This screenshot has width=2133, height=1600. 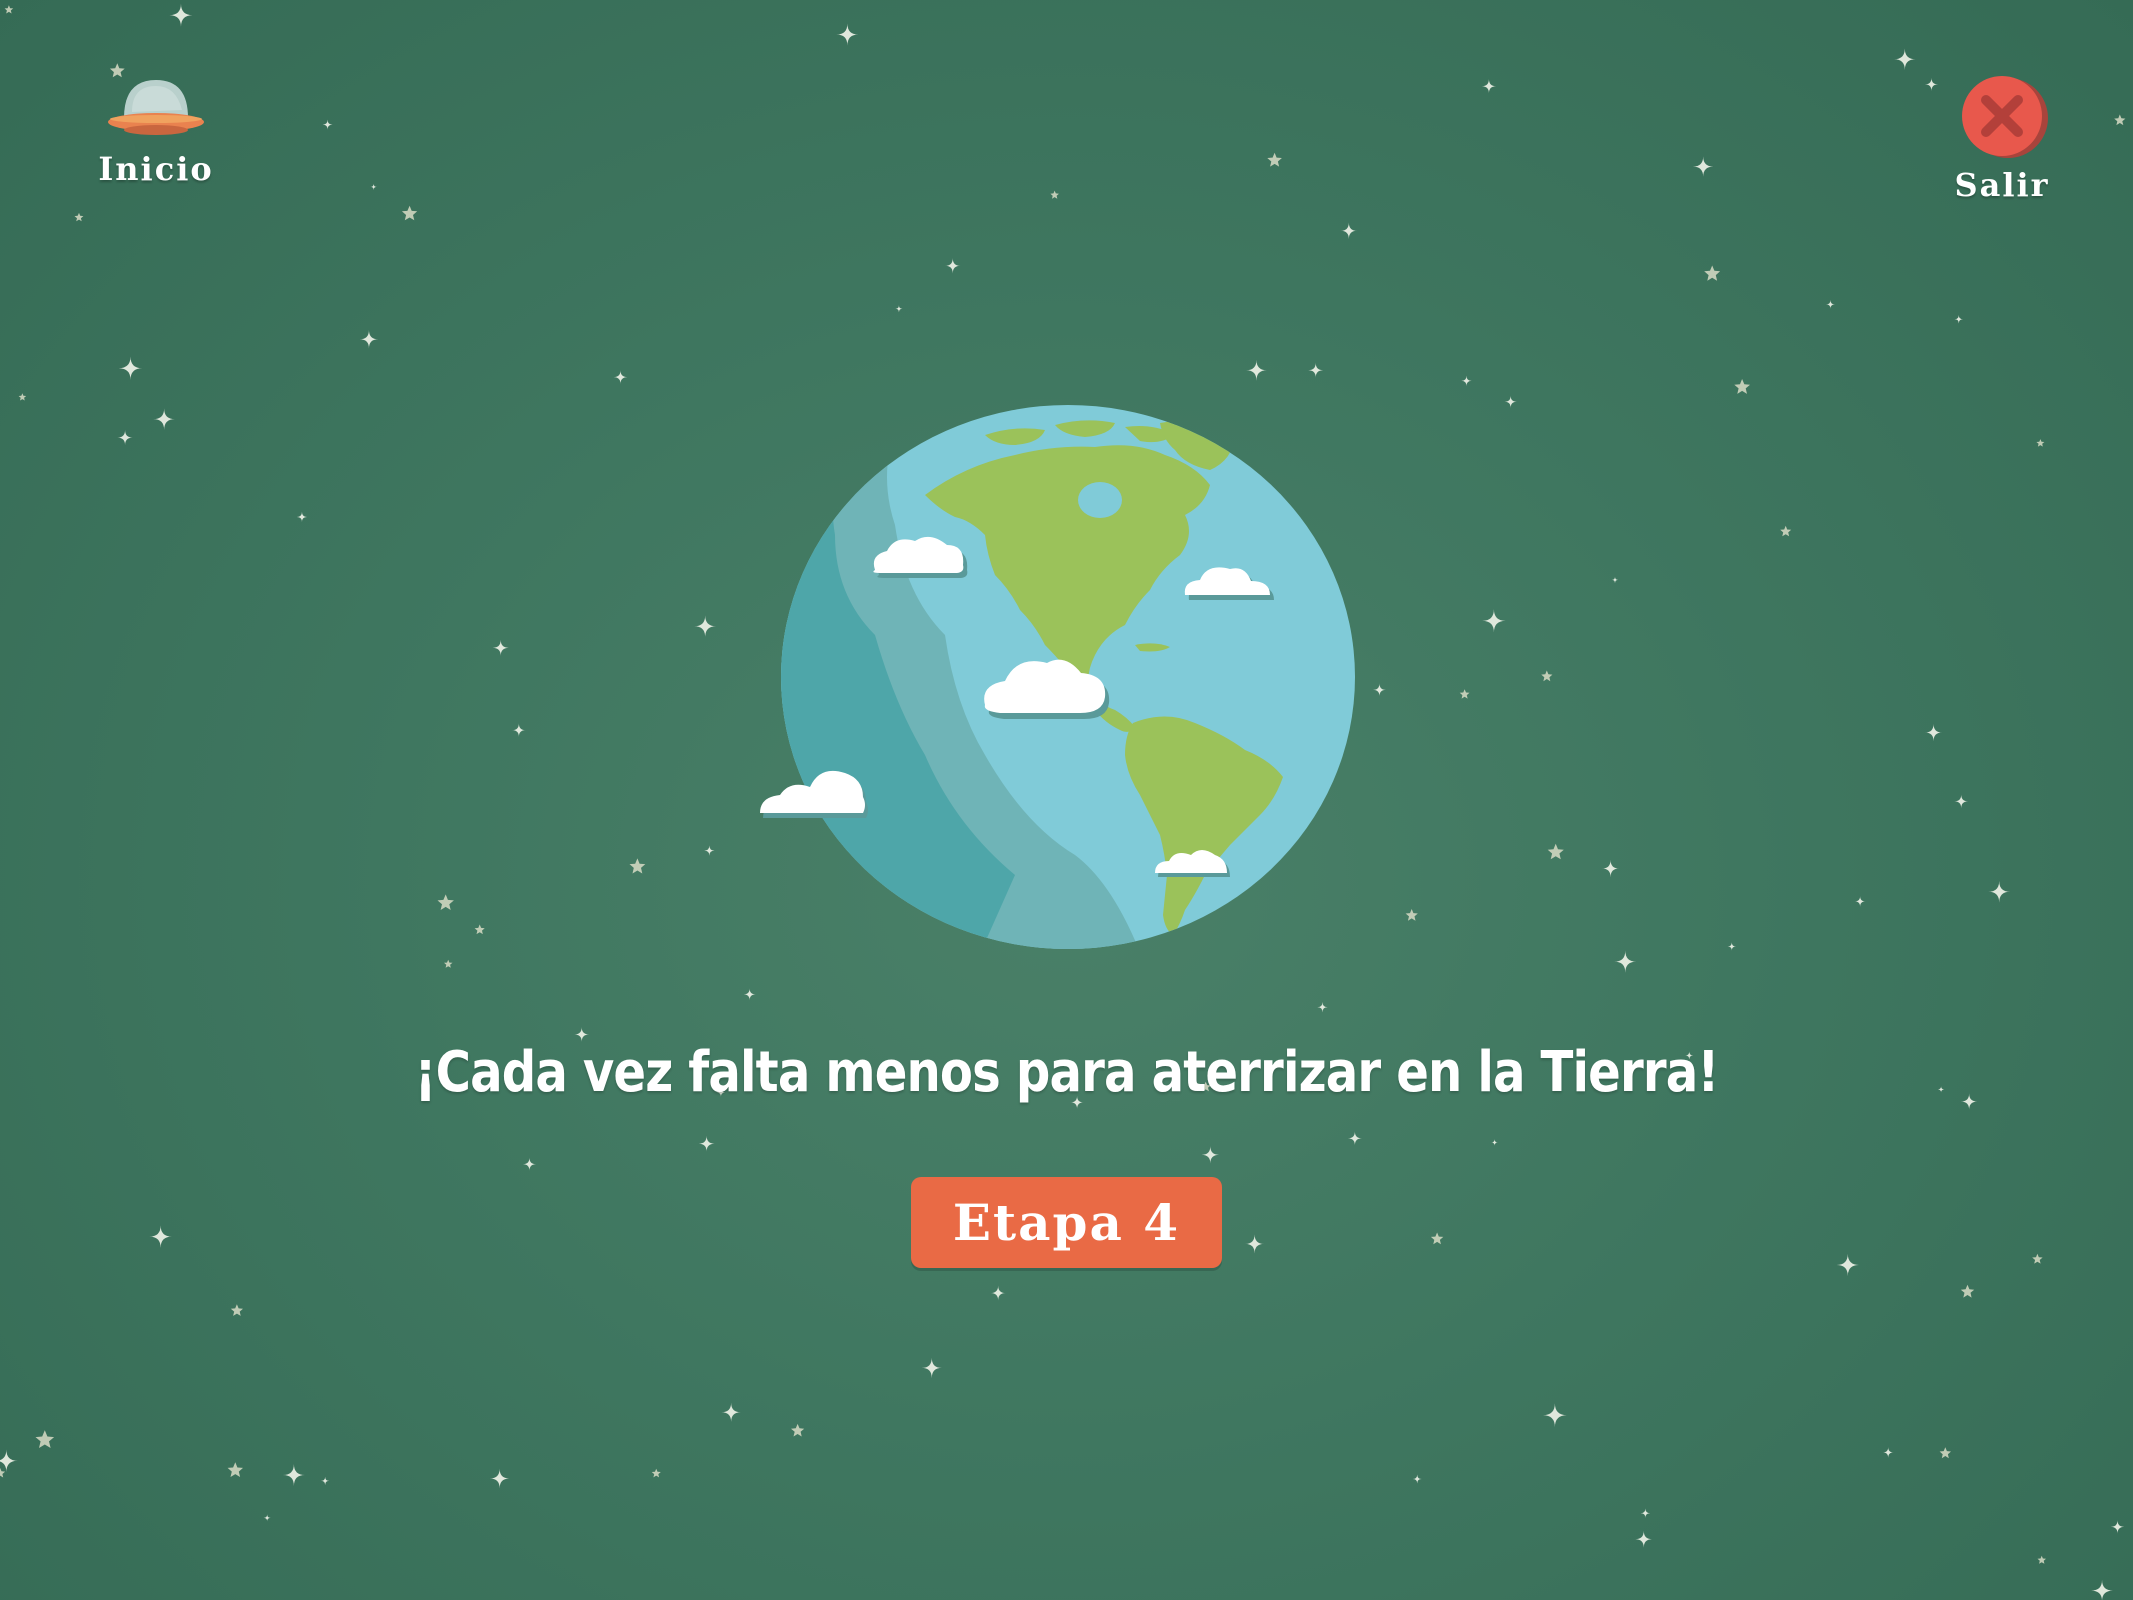 What do you see at coordinates (2005, 117) in the screenshot?
I see `close-icon` at bounding box center [2005, 117].